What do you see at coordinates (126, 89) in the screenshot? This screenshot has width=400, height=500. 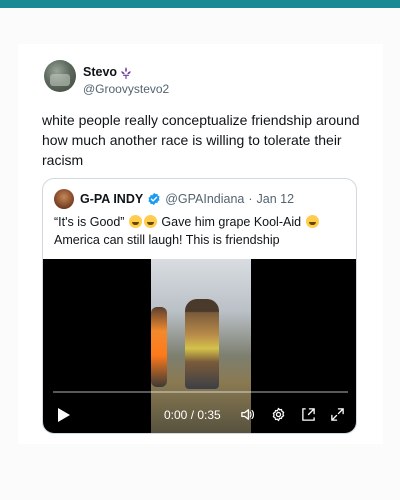 I see `author-handle: @Groovystevo2` at bounding box center [126, 89].